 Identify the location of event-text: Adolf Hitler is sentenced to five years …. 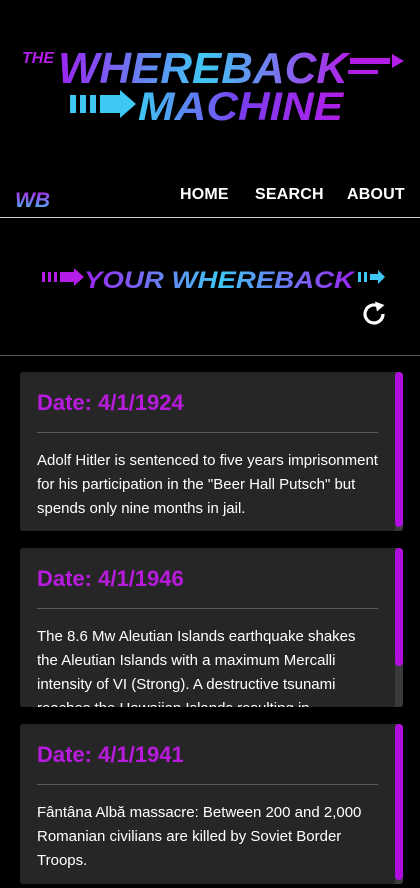
(207, 484).